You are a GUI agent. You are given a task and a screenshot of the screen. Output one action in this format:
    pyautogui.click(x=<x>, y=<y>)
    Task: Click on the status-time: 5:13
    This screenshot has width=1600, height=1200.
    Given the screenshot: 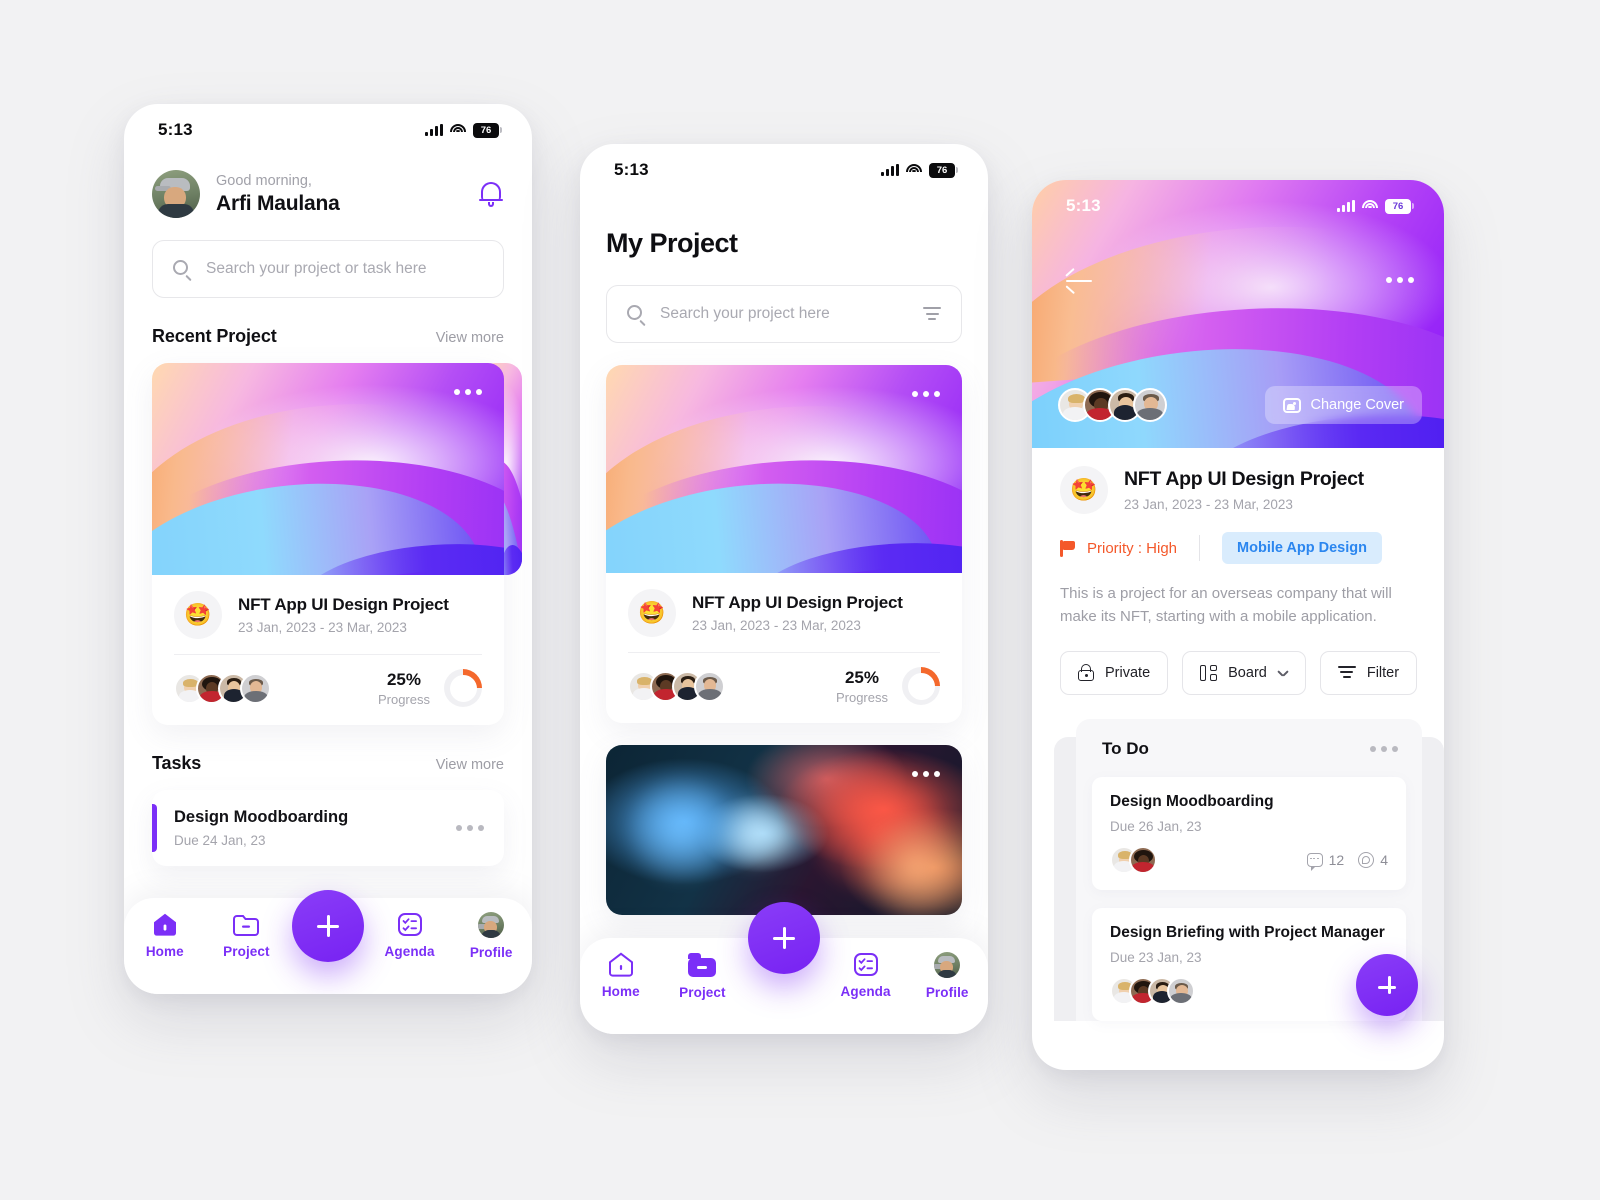 What is the action you would take?
    pyautogui.click(x=1083, y=205)
    